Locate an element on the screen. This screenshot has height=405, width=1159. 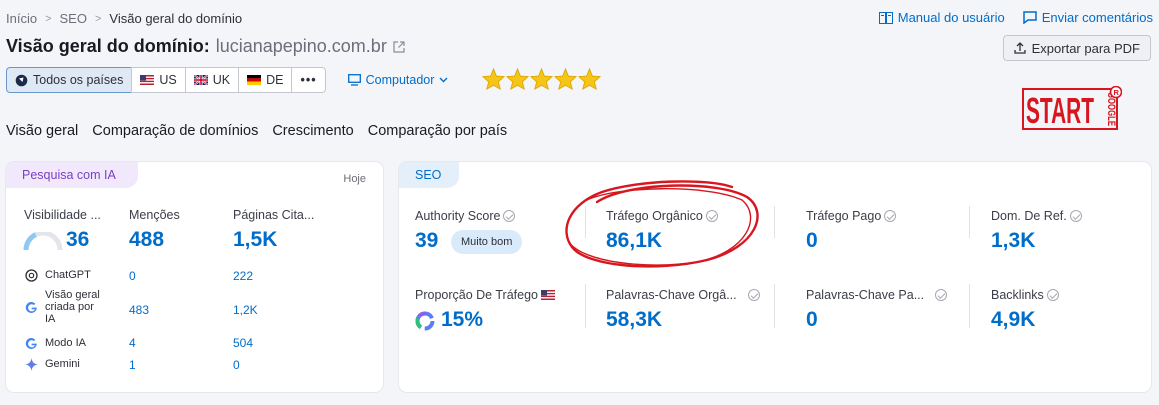
all-countries-button: Todos os países is located at coordinates (69, 80).